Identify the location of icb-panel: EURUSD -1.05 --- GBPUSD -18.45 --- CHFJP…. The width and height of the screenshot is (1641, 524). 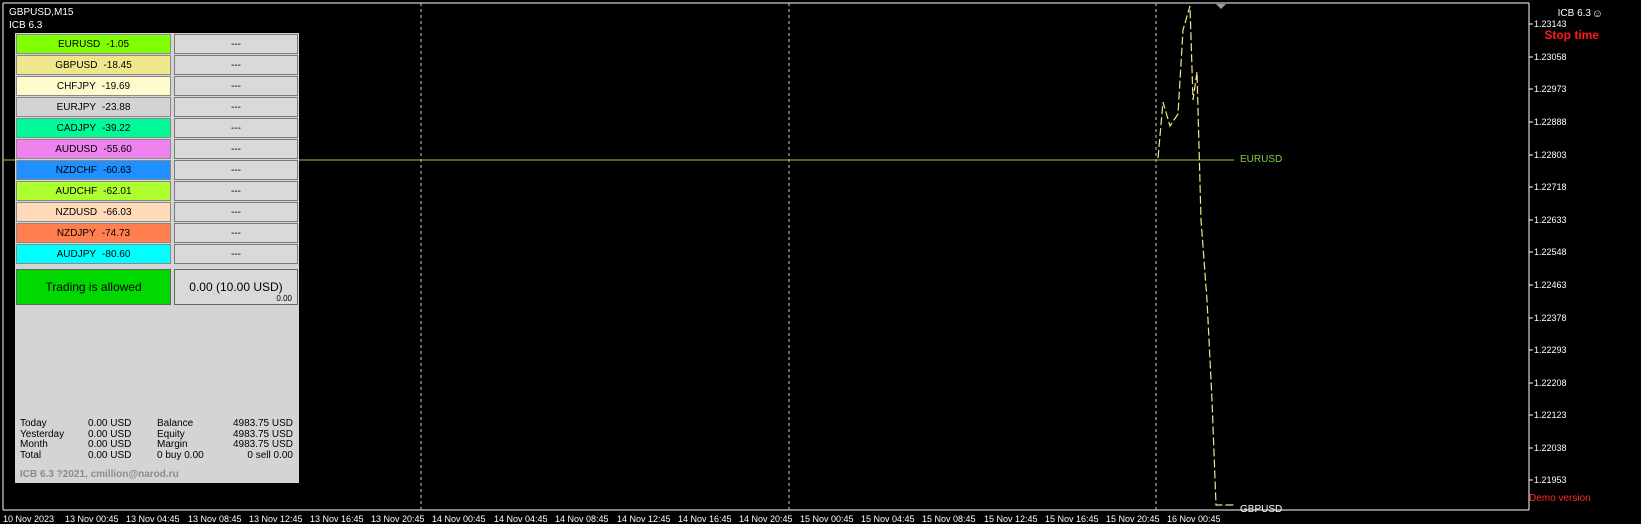
(157, 258).